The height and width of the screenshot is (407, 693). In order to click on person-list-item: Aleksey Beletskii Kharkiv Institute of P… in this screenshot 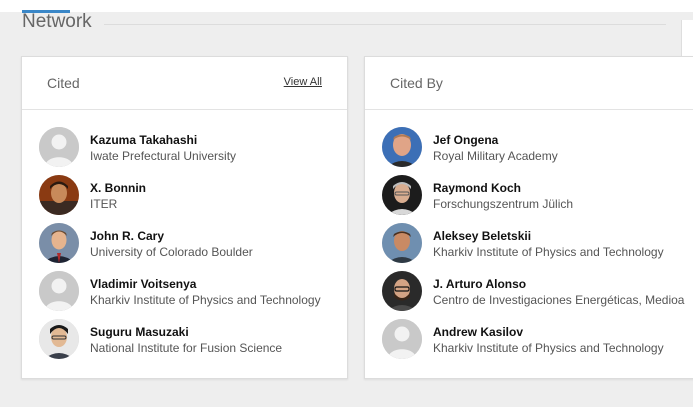, I will do `click(537, 244)`.